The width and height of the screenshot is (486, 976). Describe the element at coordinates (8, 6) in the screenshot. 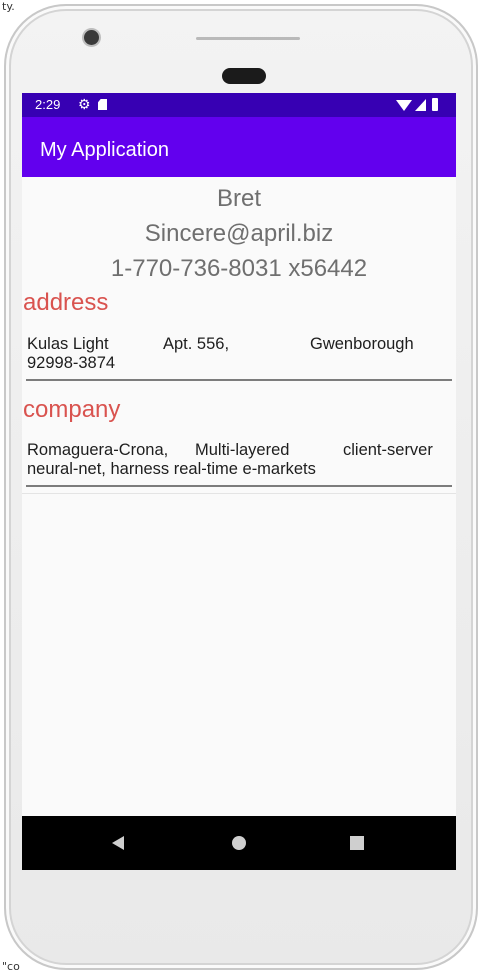

I see `background-text-top: ty.` at that location.